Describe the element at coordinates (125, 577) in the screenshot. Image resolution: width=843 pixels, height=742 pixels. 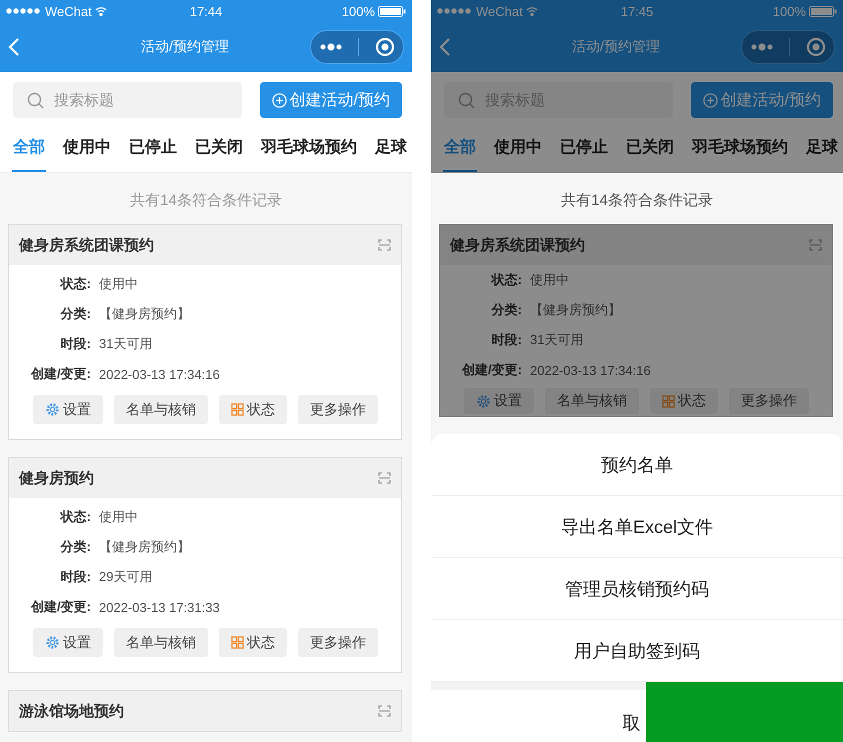
I see `field-value: 29天可用` at that location.